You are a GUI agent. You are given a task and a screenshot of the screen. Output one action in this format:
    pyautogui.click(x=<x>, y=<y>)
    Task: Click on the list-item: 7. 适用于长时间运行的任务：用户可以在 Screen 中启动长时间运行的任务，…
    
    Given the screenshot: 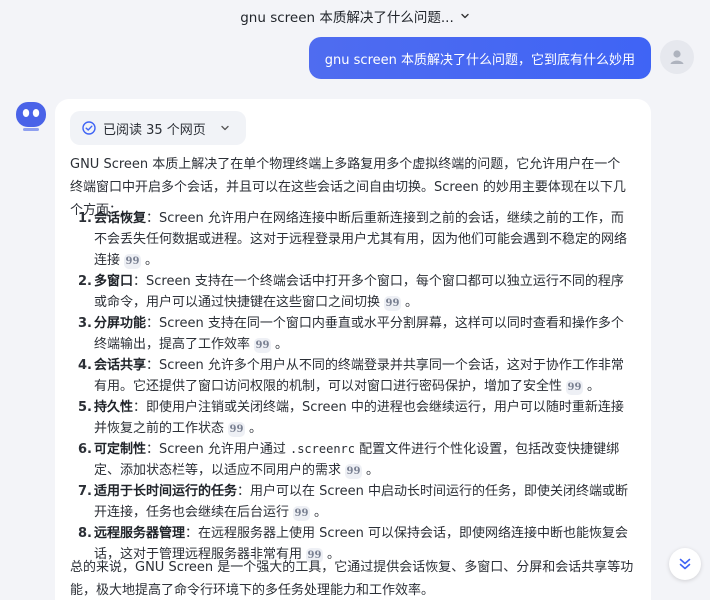 What is the action you would take?
    pyautogui.click(x=352, y=502)
    